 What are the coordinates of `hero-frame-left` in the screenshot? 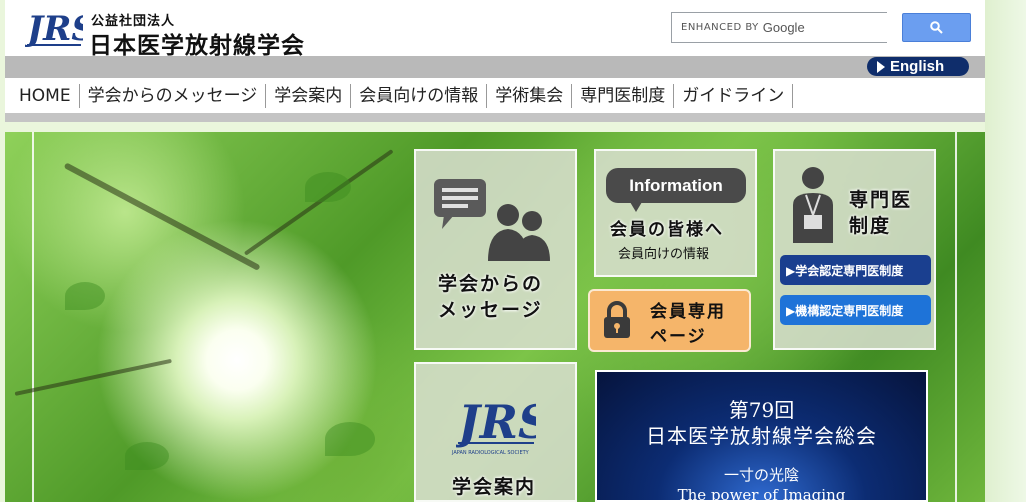 It's located at (33, 317).